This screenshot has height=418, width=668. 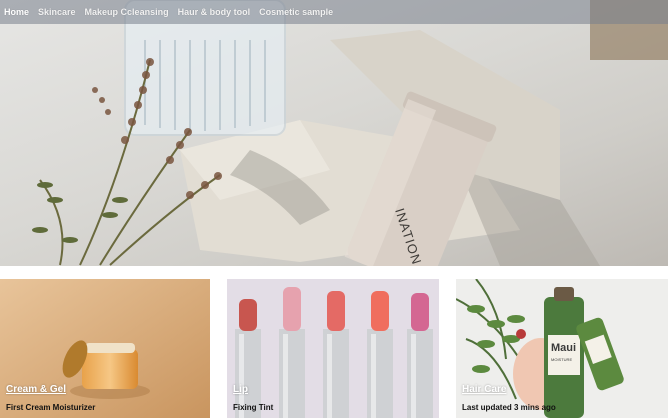 I want to click on card-subtitle: First Cream Moisturizer, so click(x=51, y=407).